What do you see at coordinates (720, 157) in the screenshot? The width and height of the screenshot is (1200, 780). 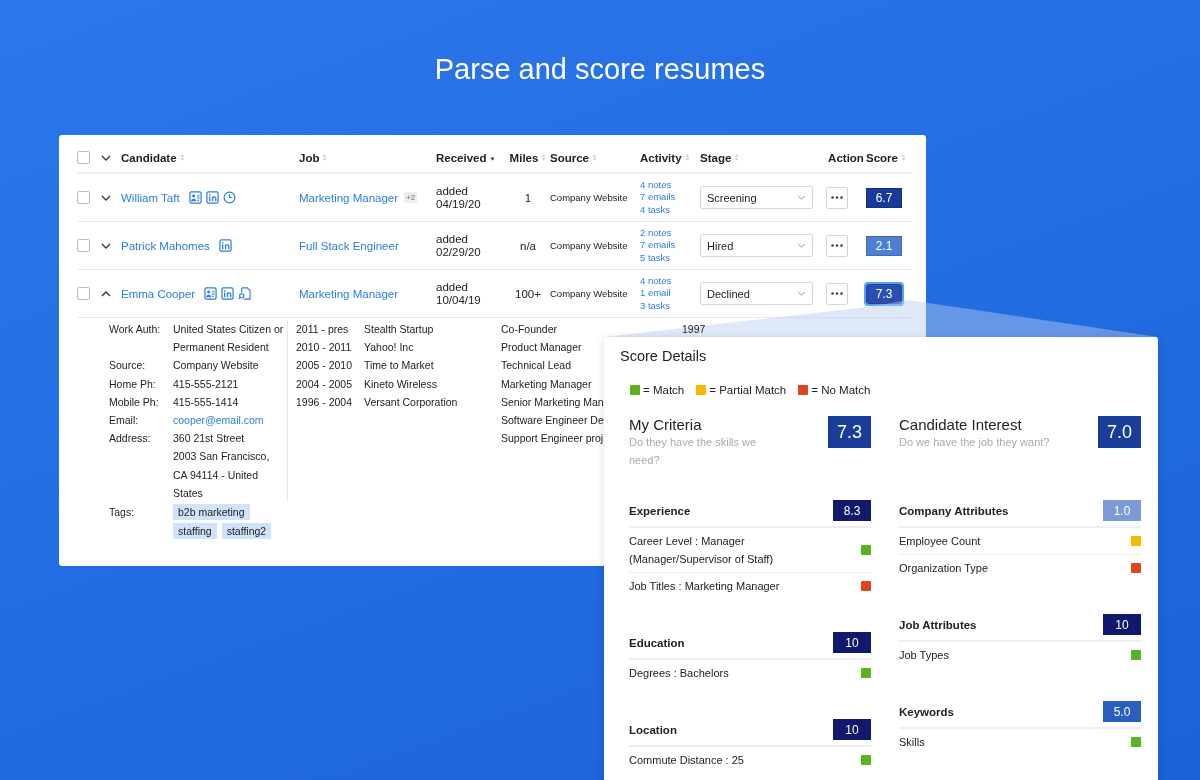 I see `column-header: Stage` at bounding box center [720, 157].